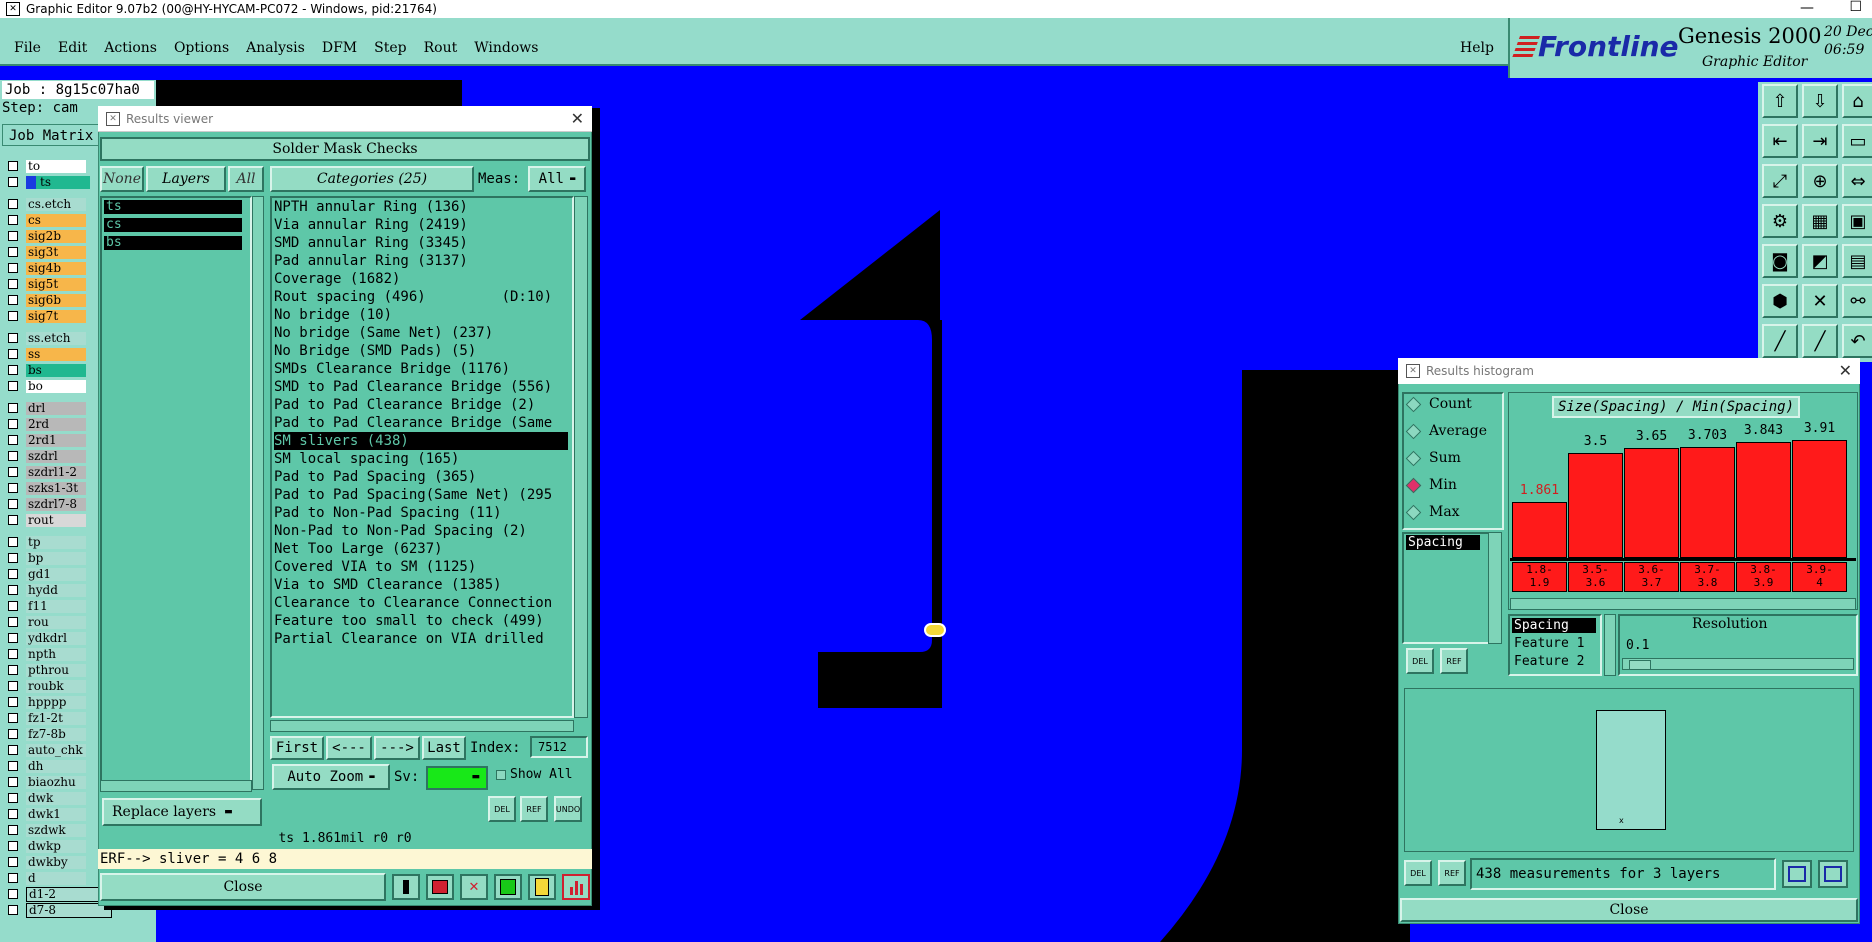  I want to click on meas-dropdown: All ▬, so click(557, 179).